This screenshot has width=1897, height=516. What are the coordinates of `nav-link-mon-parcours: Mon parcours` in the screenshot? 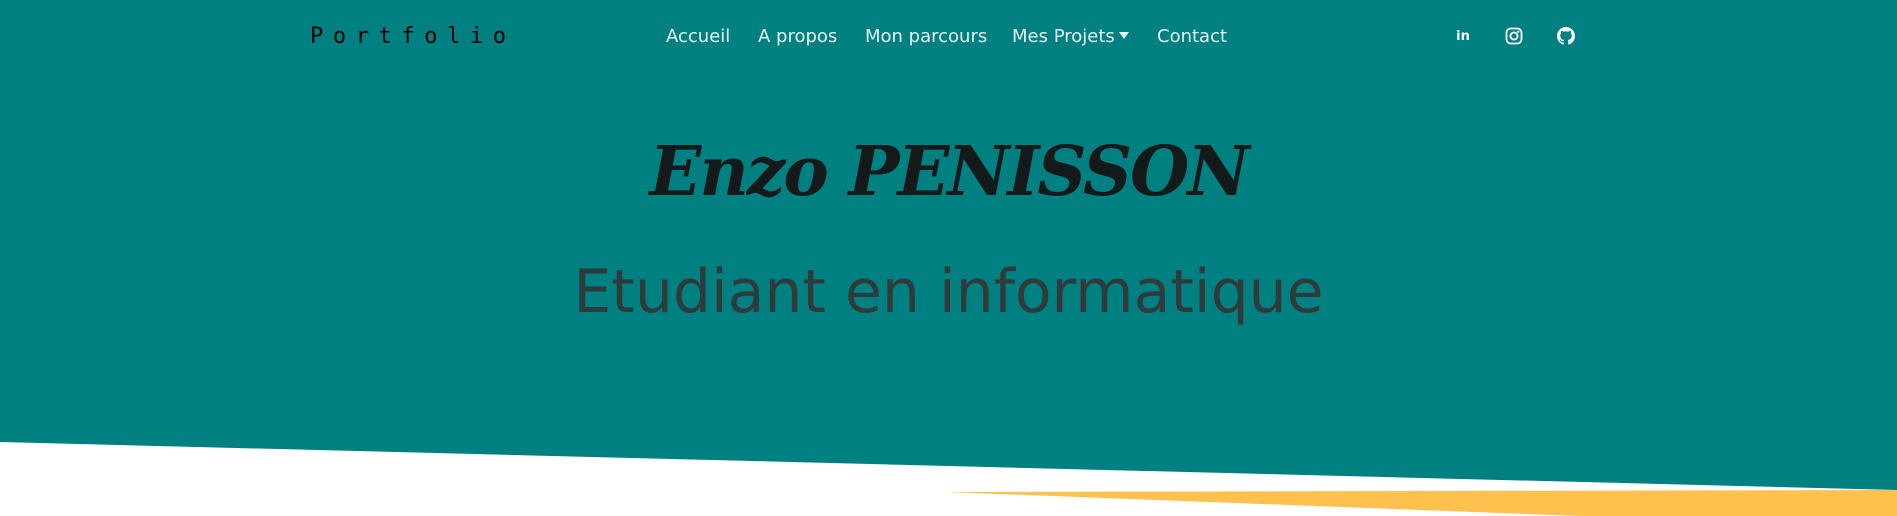 It's located at (926, 37).